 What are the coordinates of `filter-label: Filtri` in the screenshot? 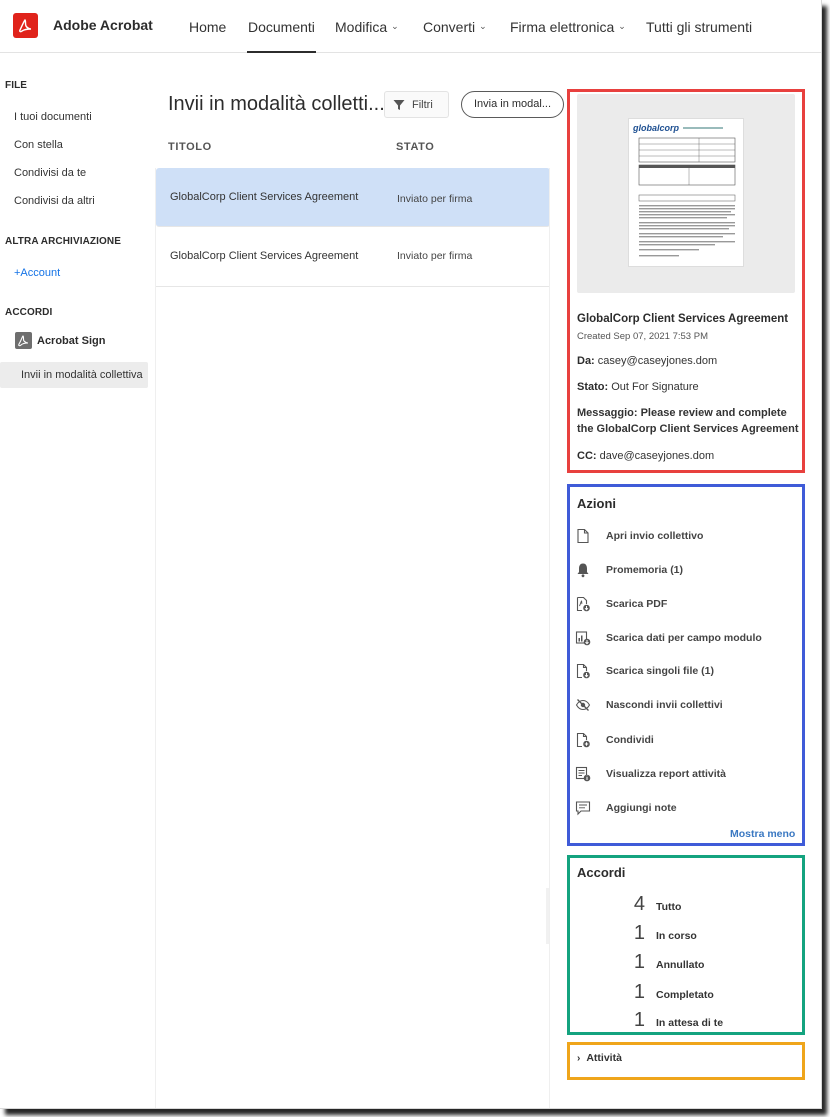 It's located at (422, 105).